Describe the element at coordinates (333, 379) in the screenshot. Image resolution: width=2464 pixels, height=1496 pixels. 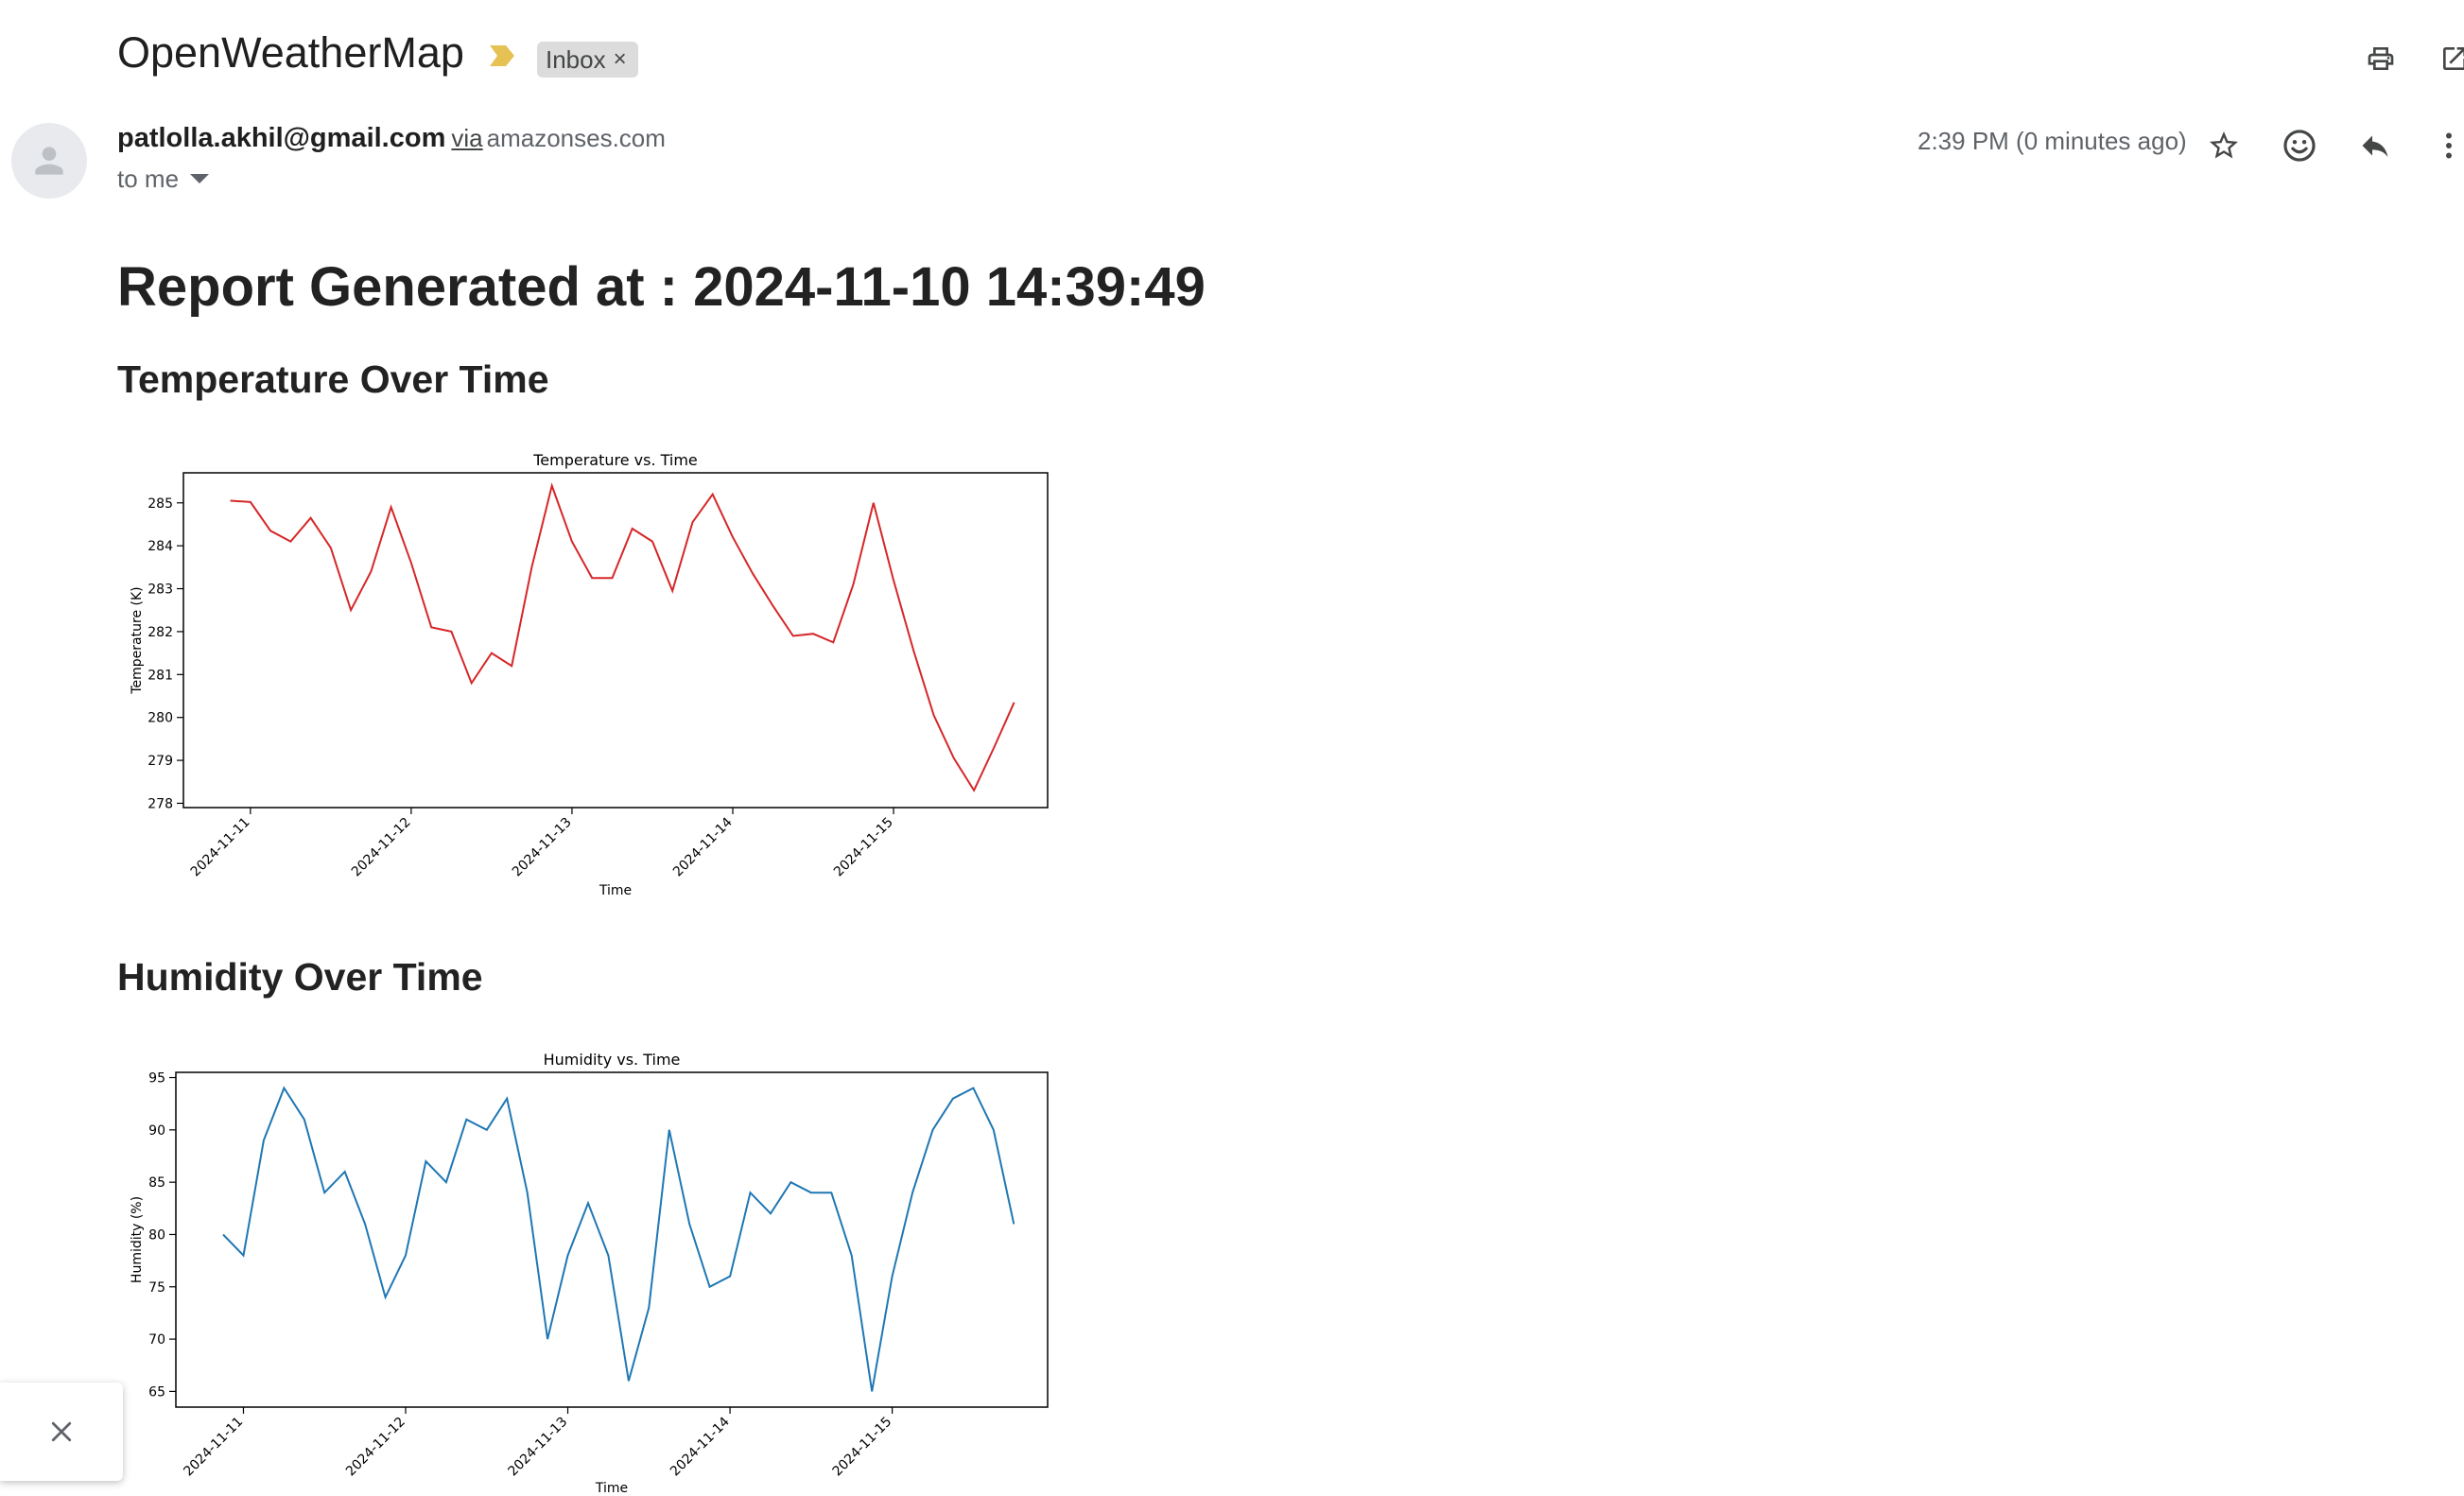
I see `temperature-heading: Temperature Over Time` at that location.